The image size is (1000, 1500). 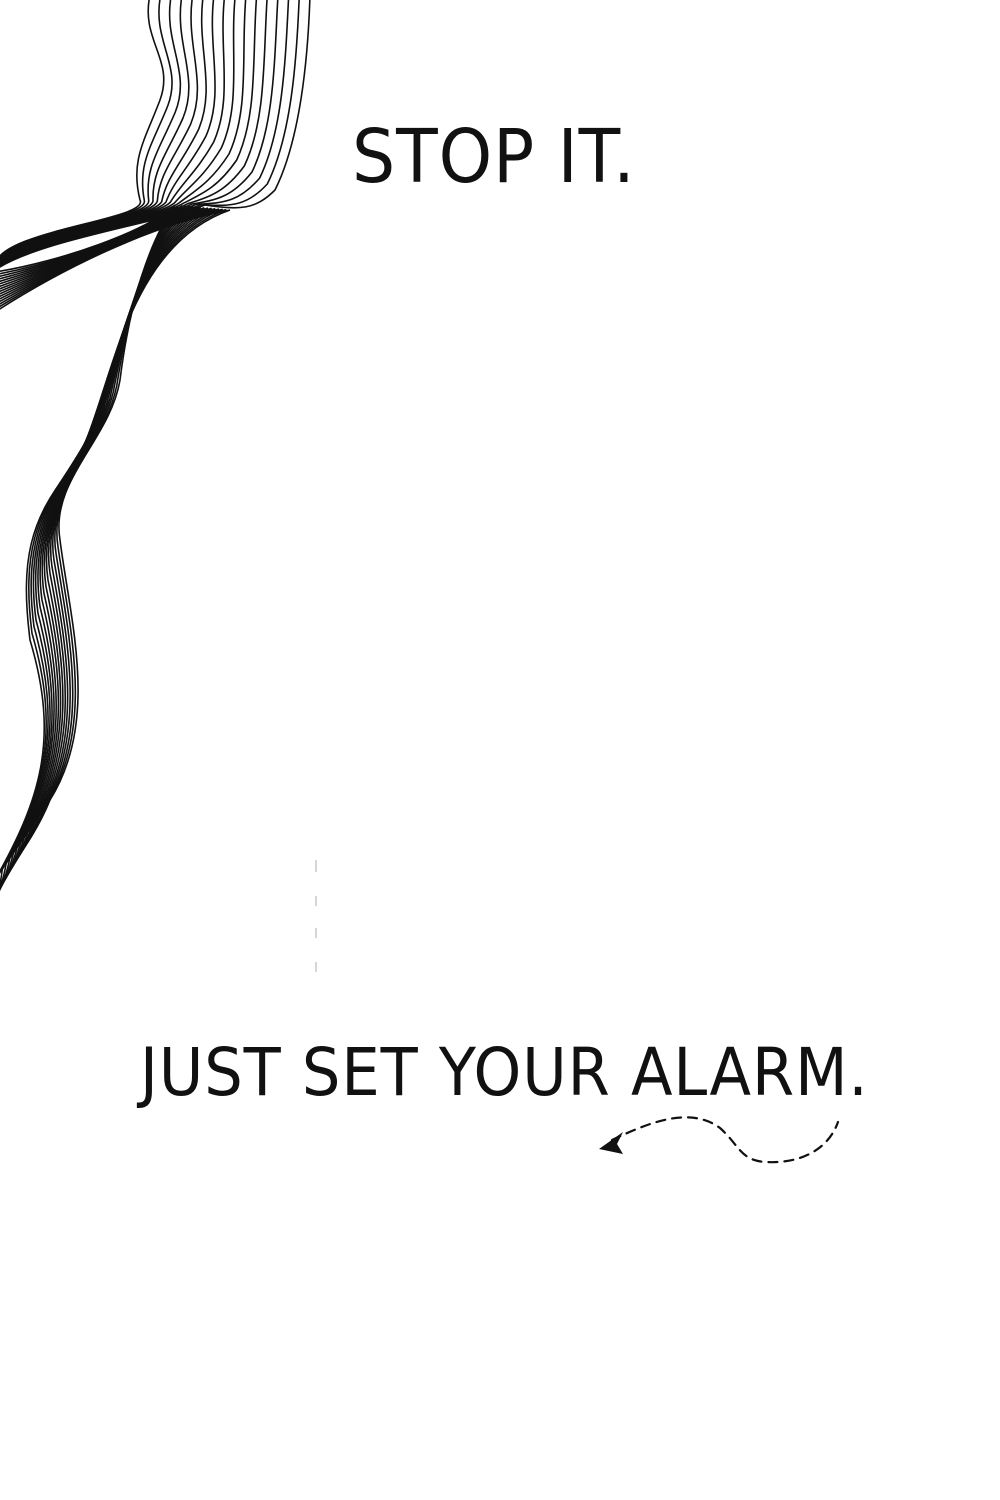 What do you see at coordinates (719, 1140) in the screenshot?
I see `dashed-arrow-icon` at bounding box center [719, 1140].